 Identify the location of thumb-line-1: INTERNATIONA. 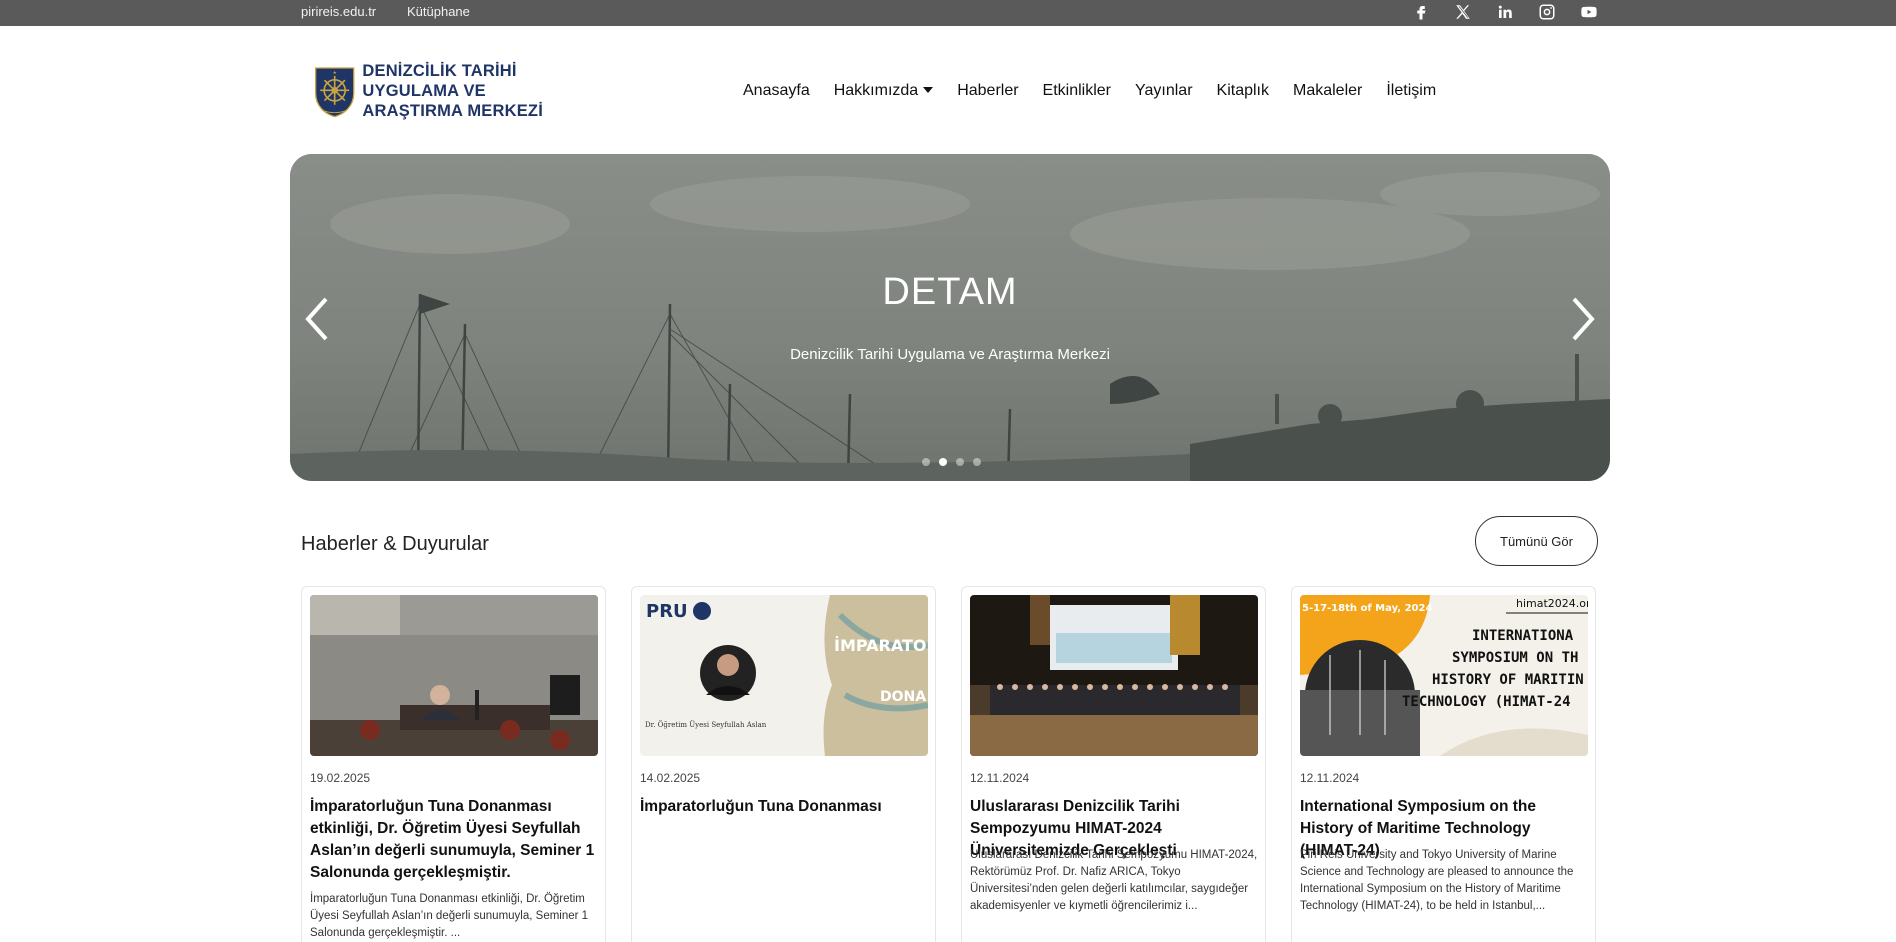
(1523, 636).